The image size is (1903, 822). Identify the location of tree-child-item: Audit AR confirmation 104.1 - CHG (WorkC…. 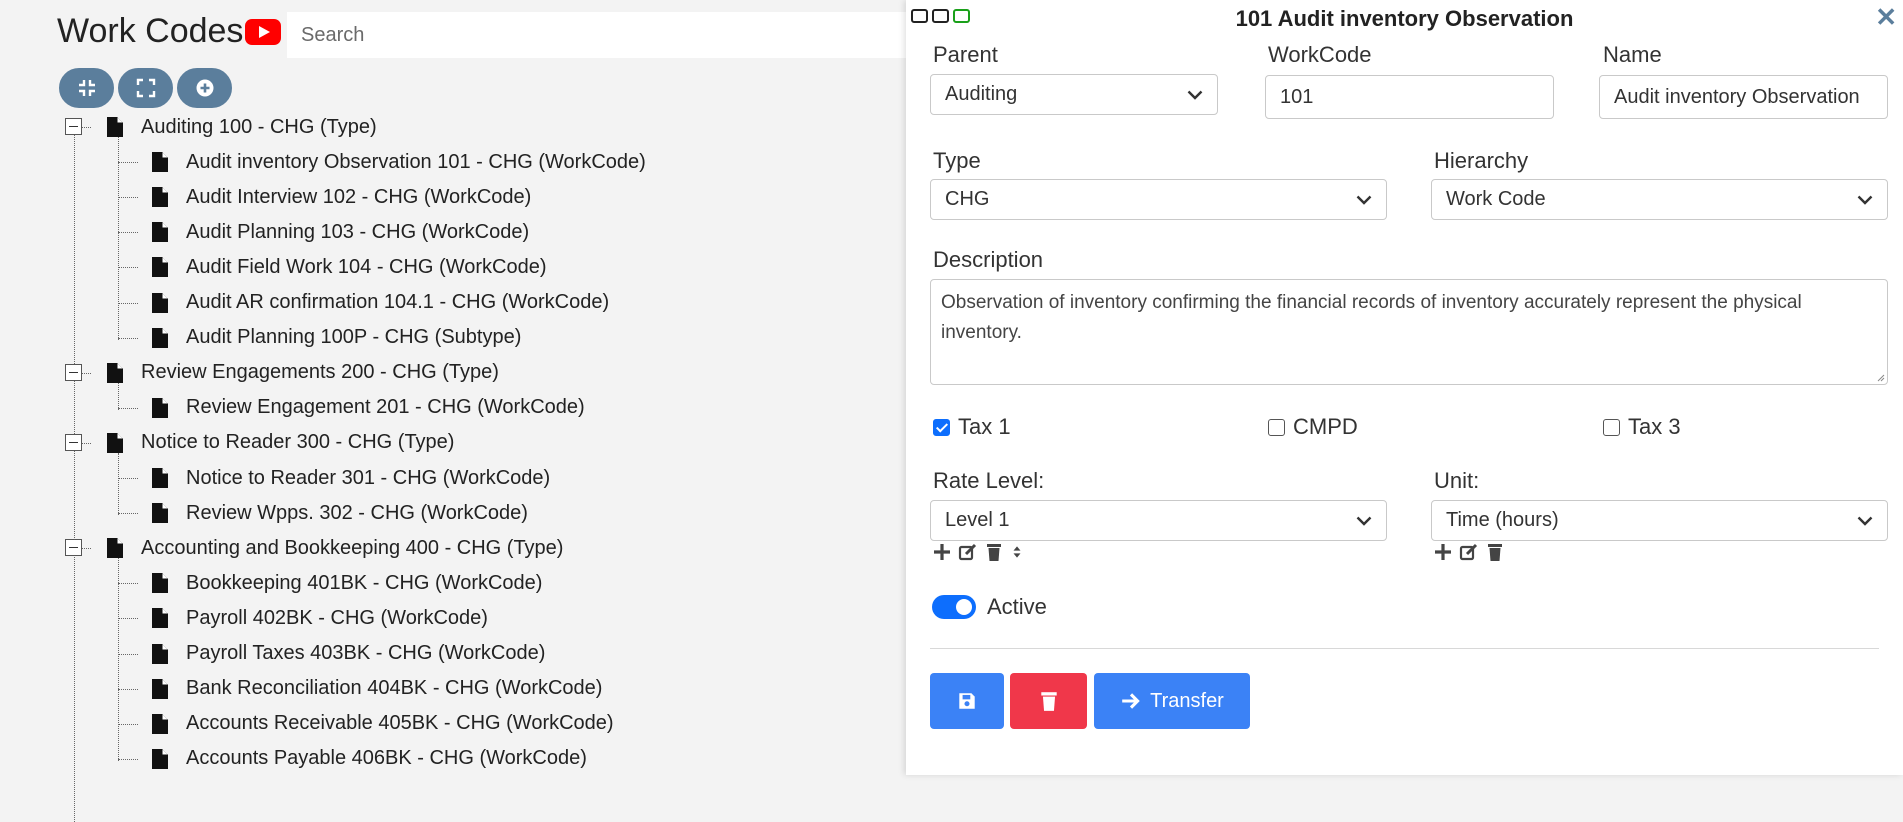
(380, 303).